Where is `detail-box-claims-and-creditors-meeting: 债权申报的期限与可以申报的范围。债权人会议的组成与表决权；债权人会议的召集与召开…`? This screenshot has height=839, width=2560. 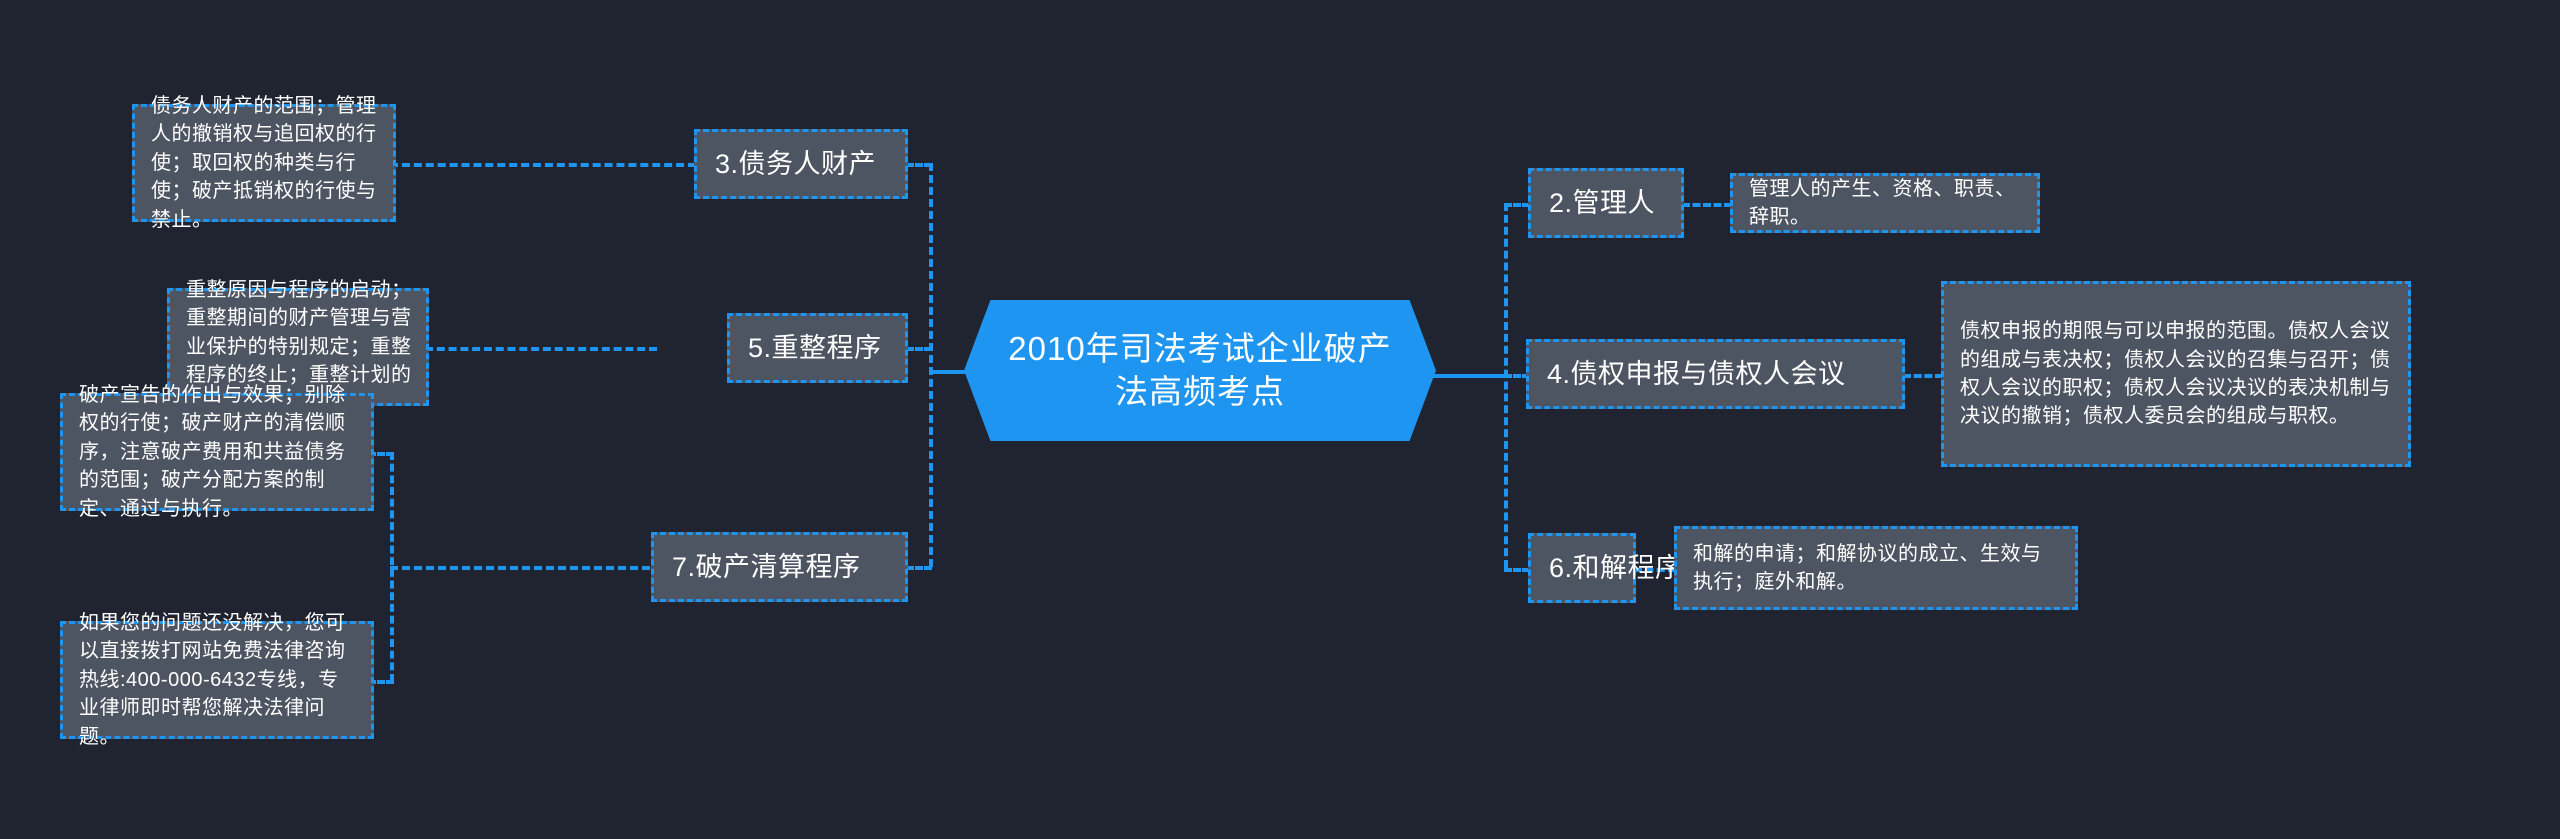 detail-box-claims-and-creditors-meeting: 债权申报的期限与可以申报的范围。债权人会议的组成与表决权；债权人会议的召集与召开… is located at coordinates (2176, 374).